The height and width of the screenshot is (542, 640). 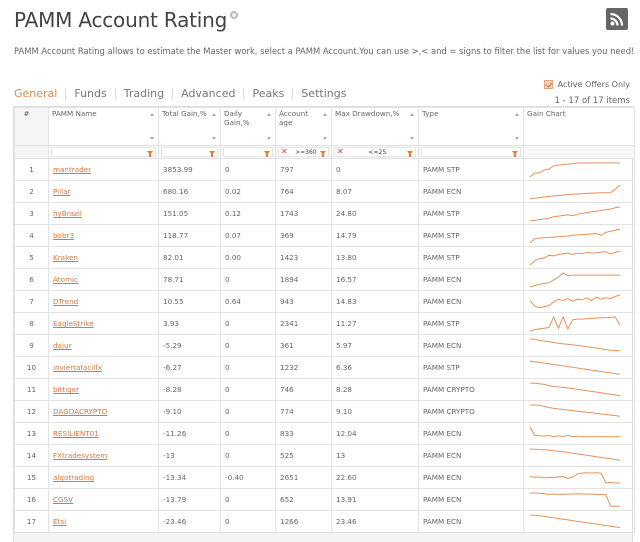 I want to click on gain-sparkline, so click(x=575, y=410).